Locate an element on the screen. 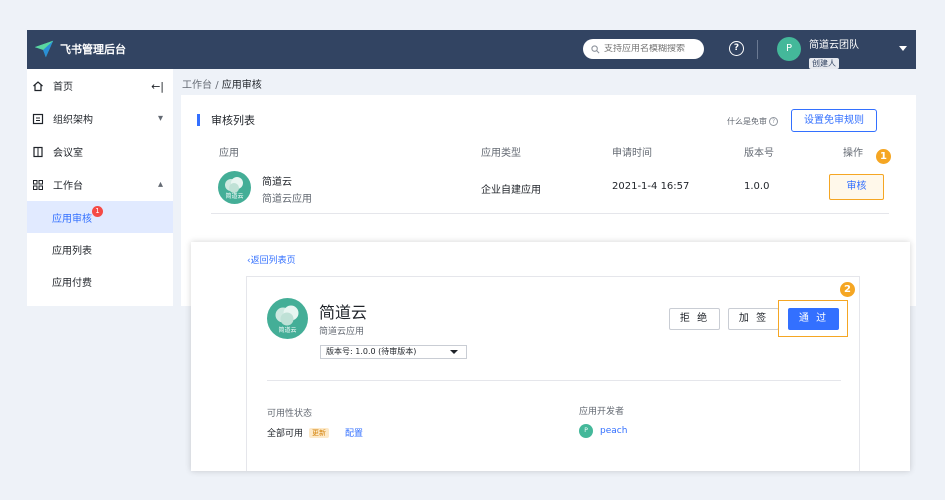 The image size is (945, 500). sidebar-item-label: 应用审核 is located at coordinates (72, 219).